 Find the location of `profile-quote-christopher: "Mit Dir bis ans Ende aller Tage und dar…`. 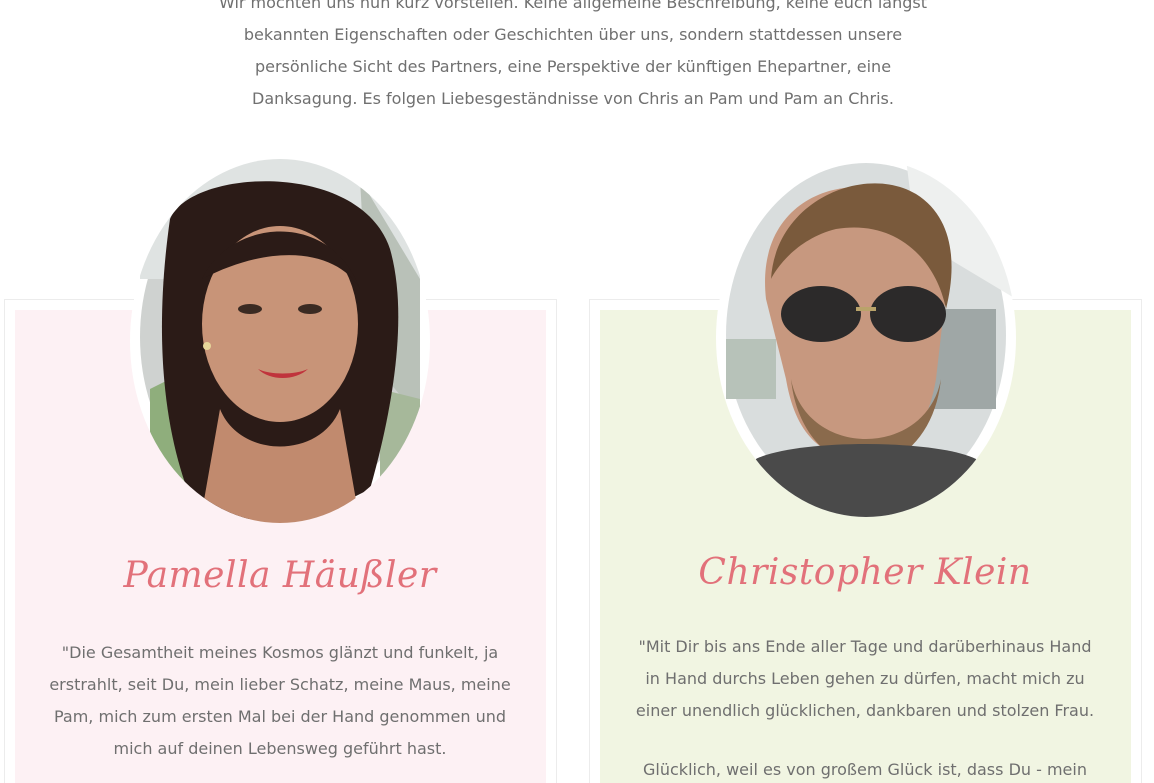

profile-quote-christopher: "Mit Dir bis ans Ende aller Tage und dar… is located at coordinates (865, 678).